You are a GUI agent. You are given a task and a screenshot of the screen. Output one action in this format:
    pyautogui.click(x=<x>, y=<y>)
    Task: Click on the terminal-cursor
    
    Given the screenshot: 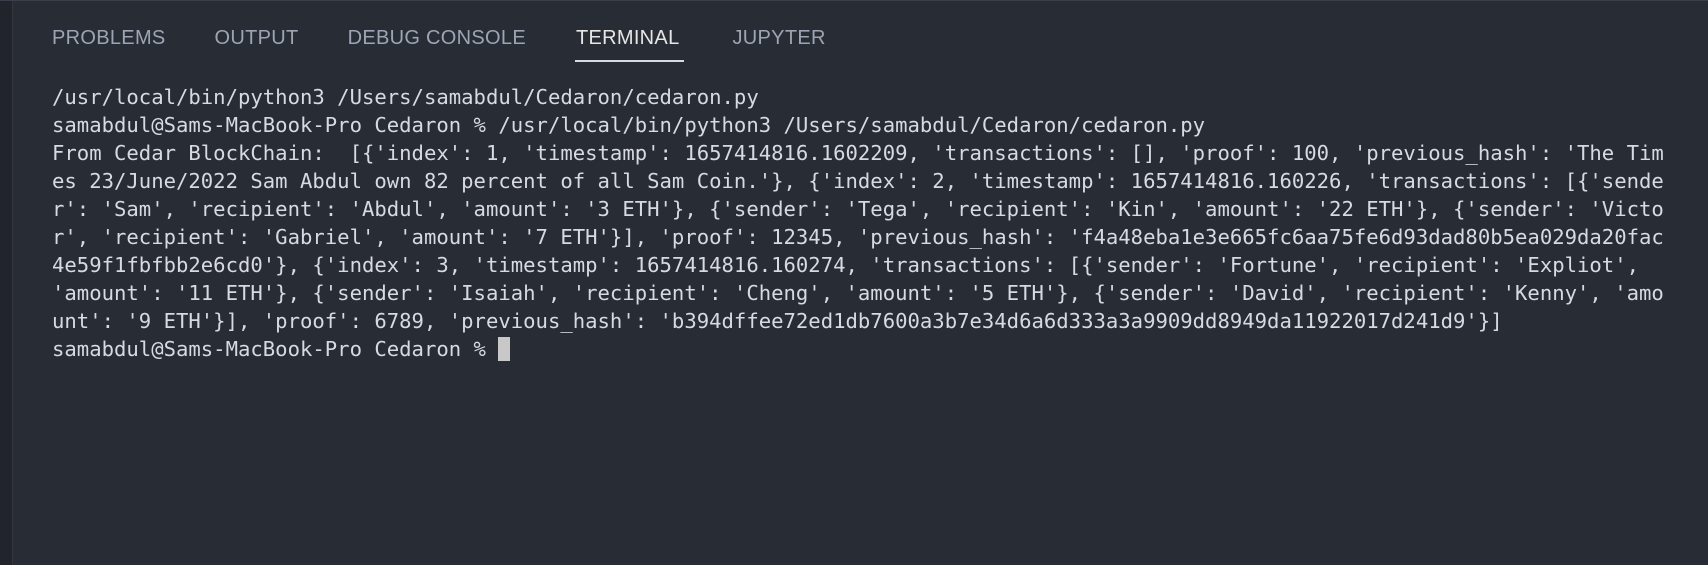 What is the action you would take?
    pyautogui.click(x=504, y=349)
    